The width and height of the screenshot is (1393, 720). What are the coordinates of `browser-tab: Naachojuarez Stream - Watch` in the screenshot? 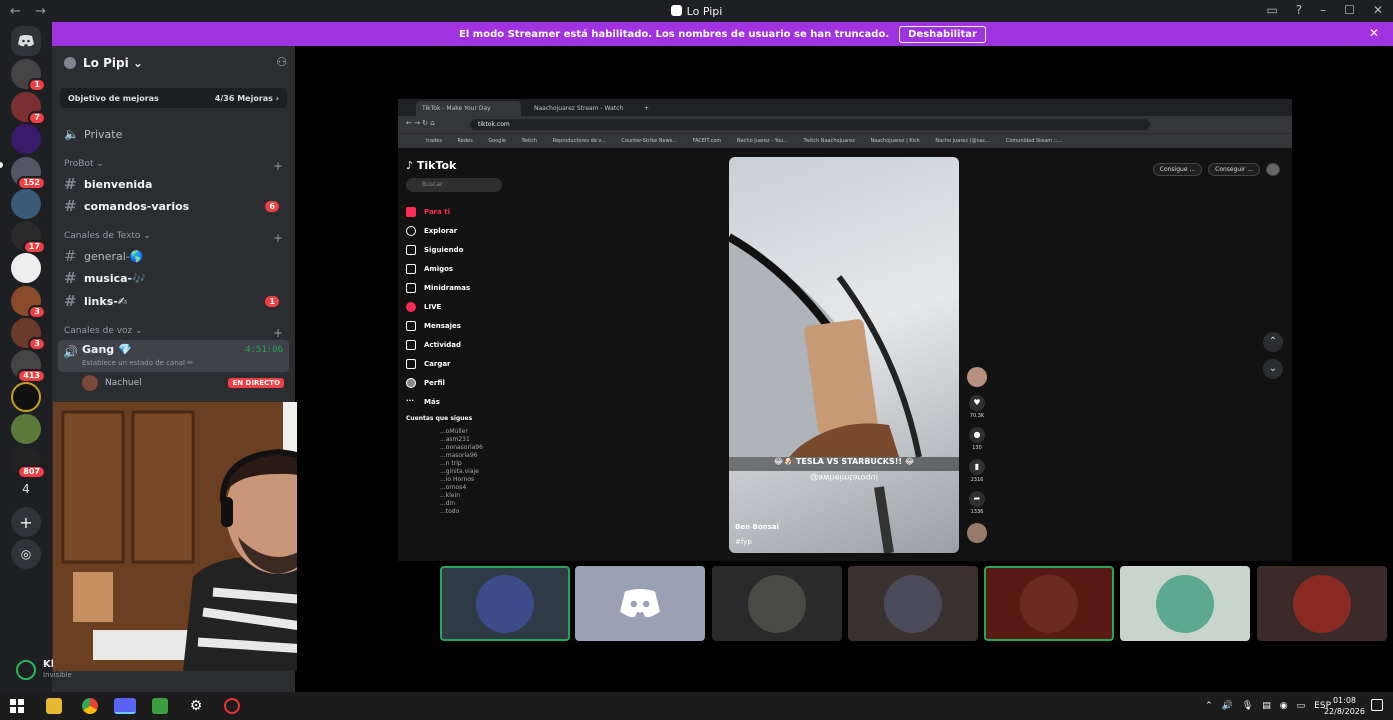 It's located at (583, 108).